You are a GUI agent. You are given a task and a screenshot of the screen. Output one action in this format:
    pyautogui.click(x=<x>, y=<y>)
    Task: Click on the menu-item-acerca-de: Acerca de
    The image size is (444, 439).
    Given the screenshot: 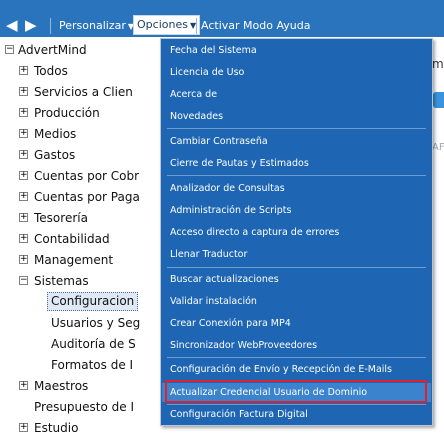 What is the action you would take?
    pyautogui.click(x=296, y=94)
    